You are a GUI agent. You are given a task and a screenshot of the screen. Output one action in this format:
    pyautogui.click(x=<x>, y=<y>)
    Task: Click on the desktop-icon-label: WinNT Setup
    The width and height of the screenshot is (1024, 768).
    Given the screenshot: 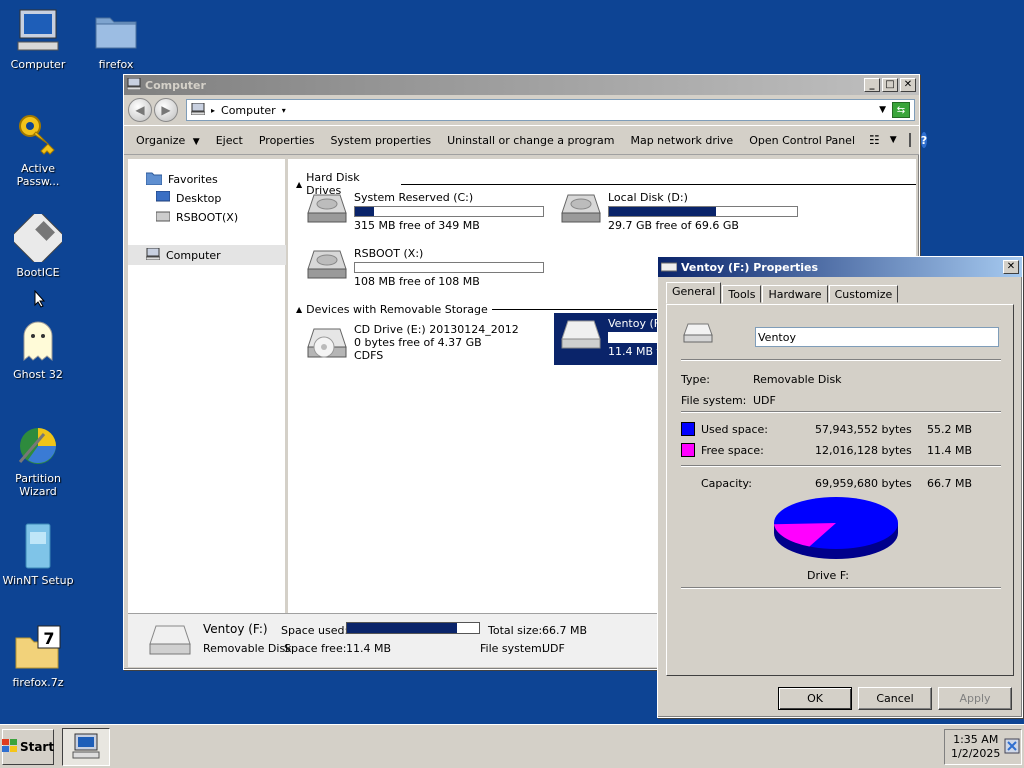 What is the action you would take?
    pyautogui.click(x=38, y=580)
    